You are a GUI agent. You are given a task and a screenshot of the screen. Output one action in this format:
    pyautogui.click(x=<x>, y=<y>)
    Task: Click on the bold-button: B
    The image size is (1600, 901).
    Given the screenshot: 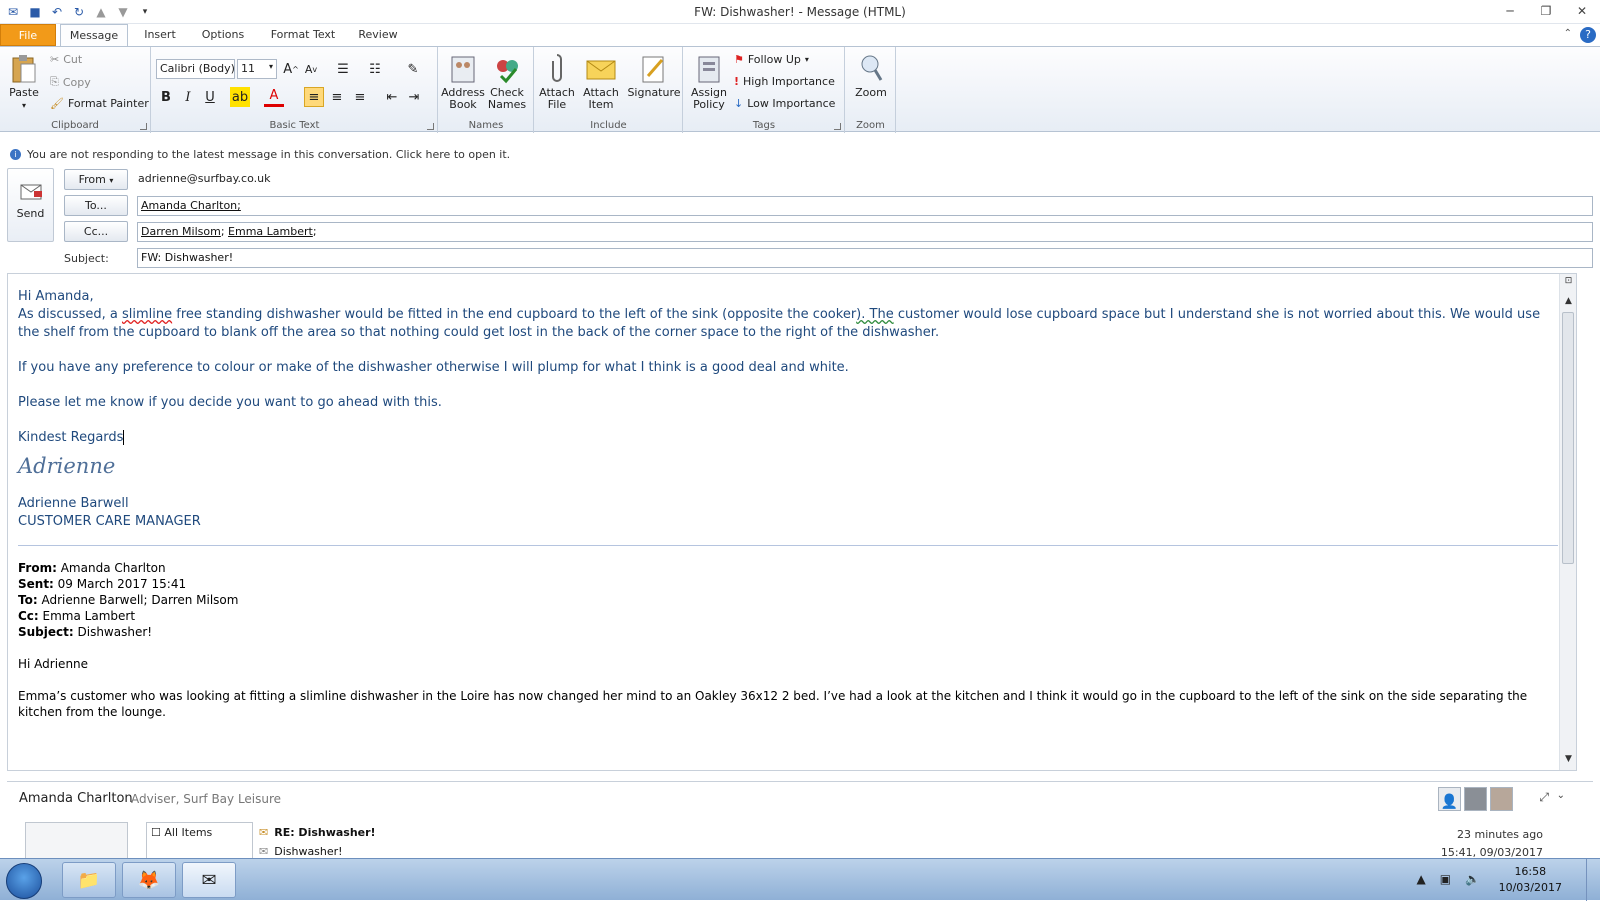 What is the action you would take?
    pyautogui.click(x=166, y=97)
    